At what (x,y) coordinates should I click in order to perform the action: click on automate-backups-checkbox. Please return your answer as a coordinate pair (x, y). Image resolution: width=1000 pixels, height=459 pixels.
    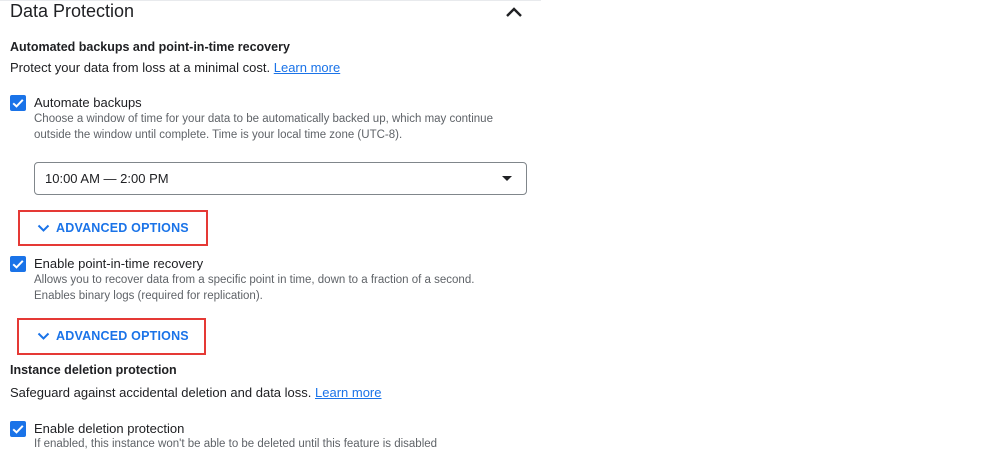
    Looking at the image, I should click on (18, 103).